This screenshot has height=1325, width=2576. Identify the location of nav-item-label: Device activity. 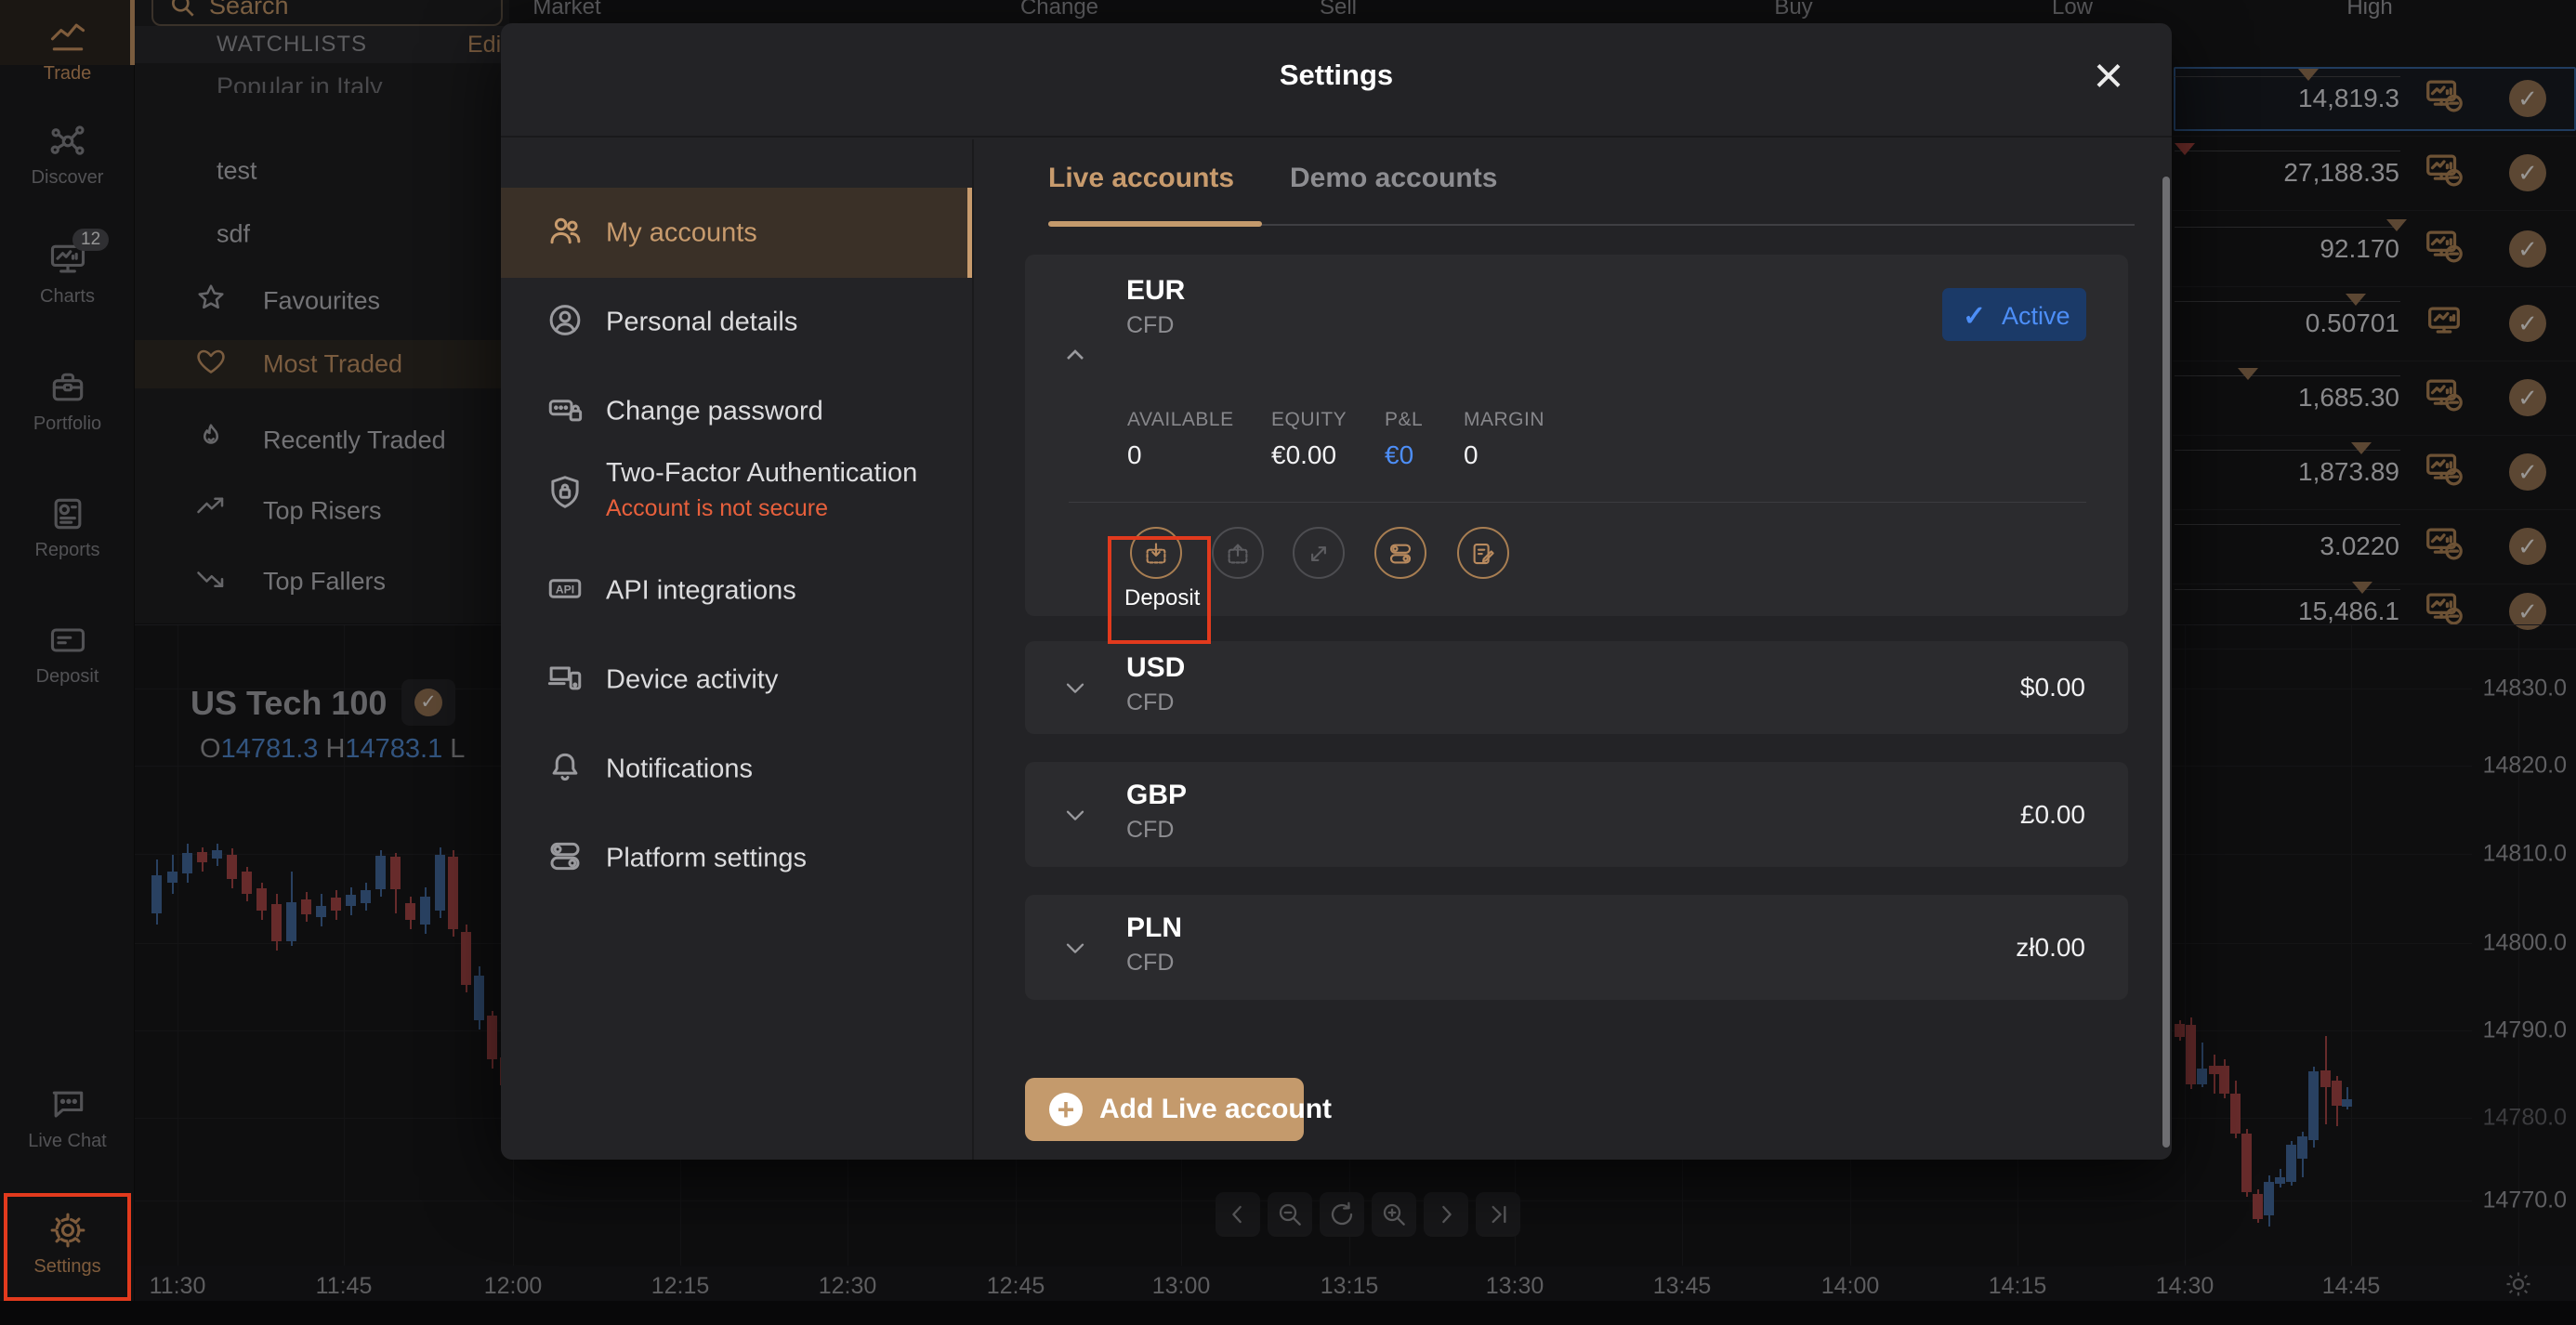
(692, 680).